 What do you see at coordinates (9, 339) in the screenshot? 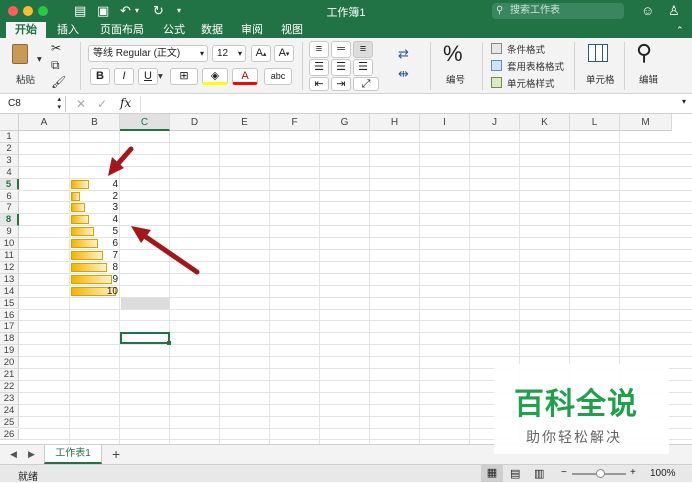
I see `row-header-18: 18` at bounding box center [9, 339].